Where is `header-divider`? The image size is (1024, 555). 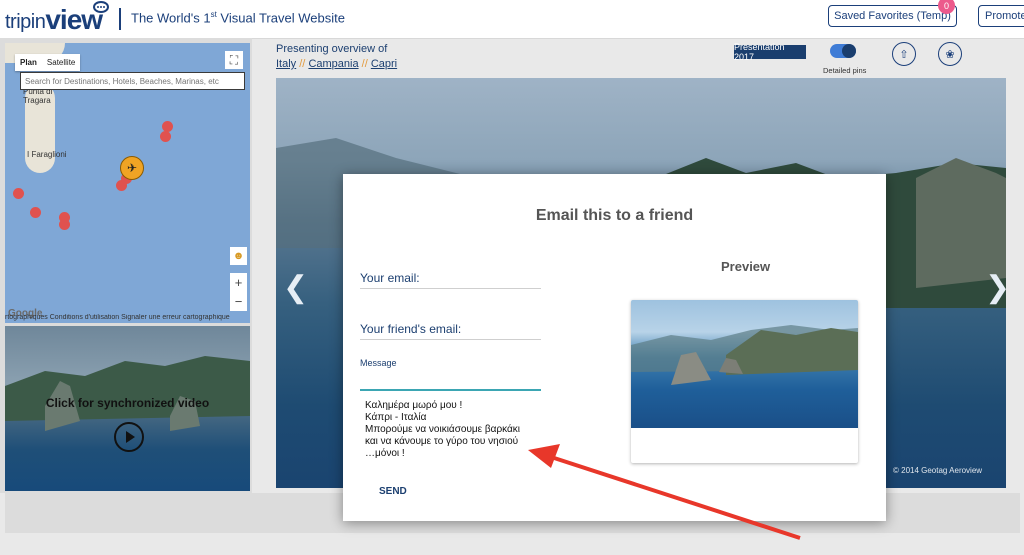 header-divider is located at coordinates (120, 19).